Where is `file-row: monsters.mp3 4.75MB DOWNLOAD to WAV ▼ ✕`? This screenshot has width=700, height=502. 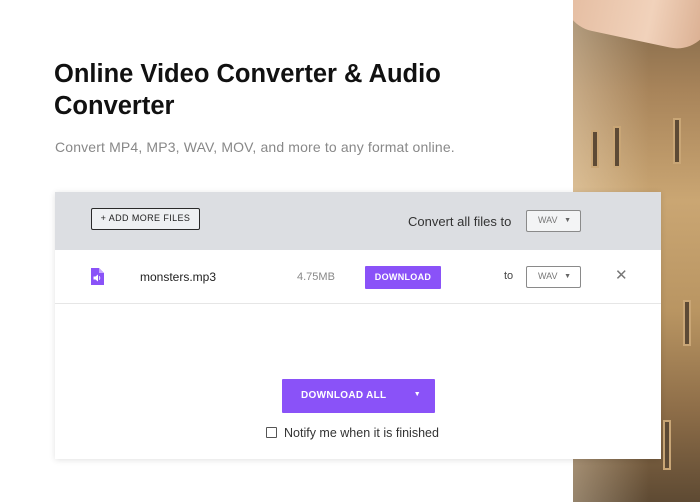 file-row: monsters.mp3 4.75MB DOWNLOAD to WAV ▼ ✕ is located at coordinates (358, 277).